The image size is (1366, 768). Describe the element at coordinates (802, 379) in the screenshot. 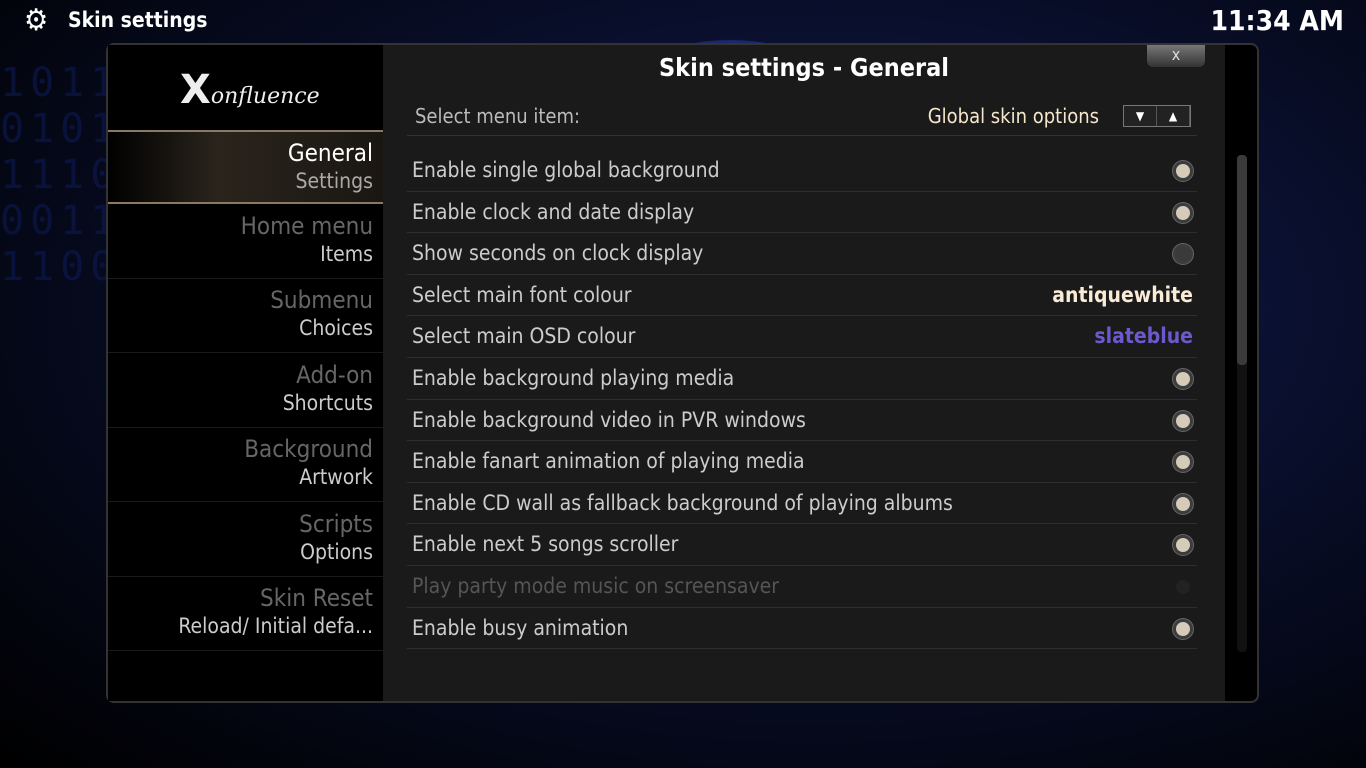

I see `setting-row: Enable background playing media` at that location.